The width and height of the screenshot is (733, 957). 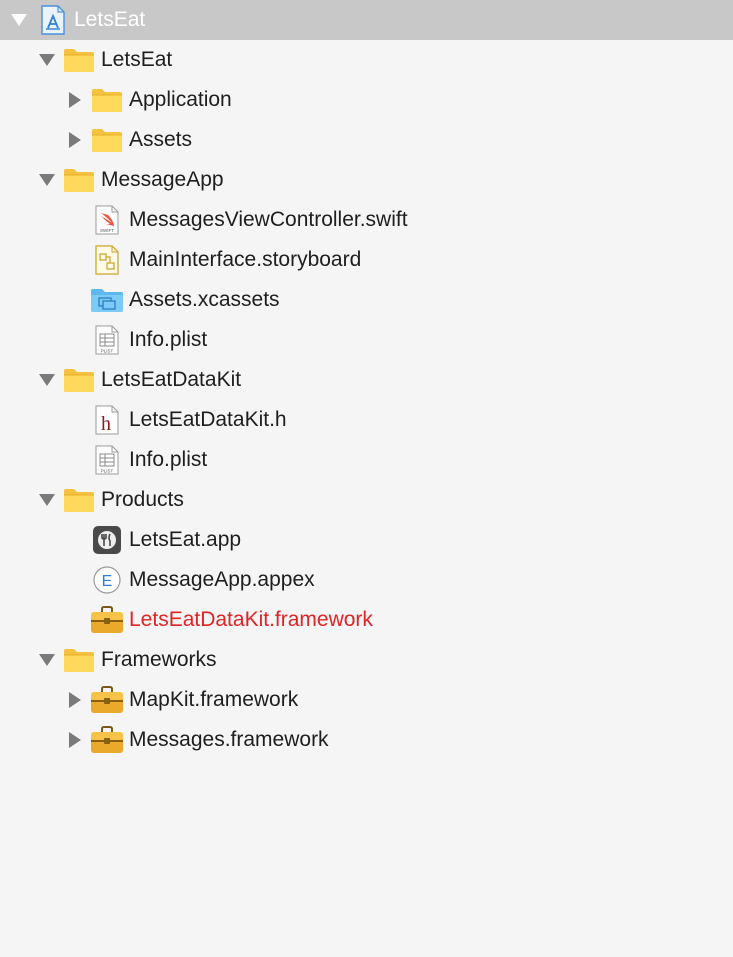 I want to click on file-row: E MessageApp.appex, so click(x=366, y=580).